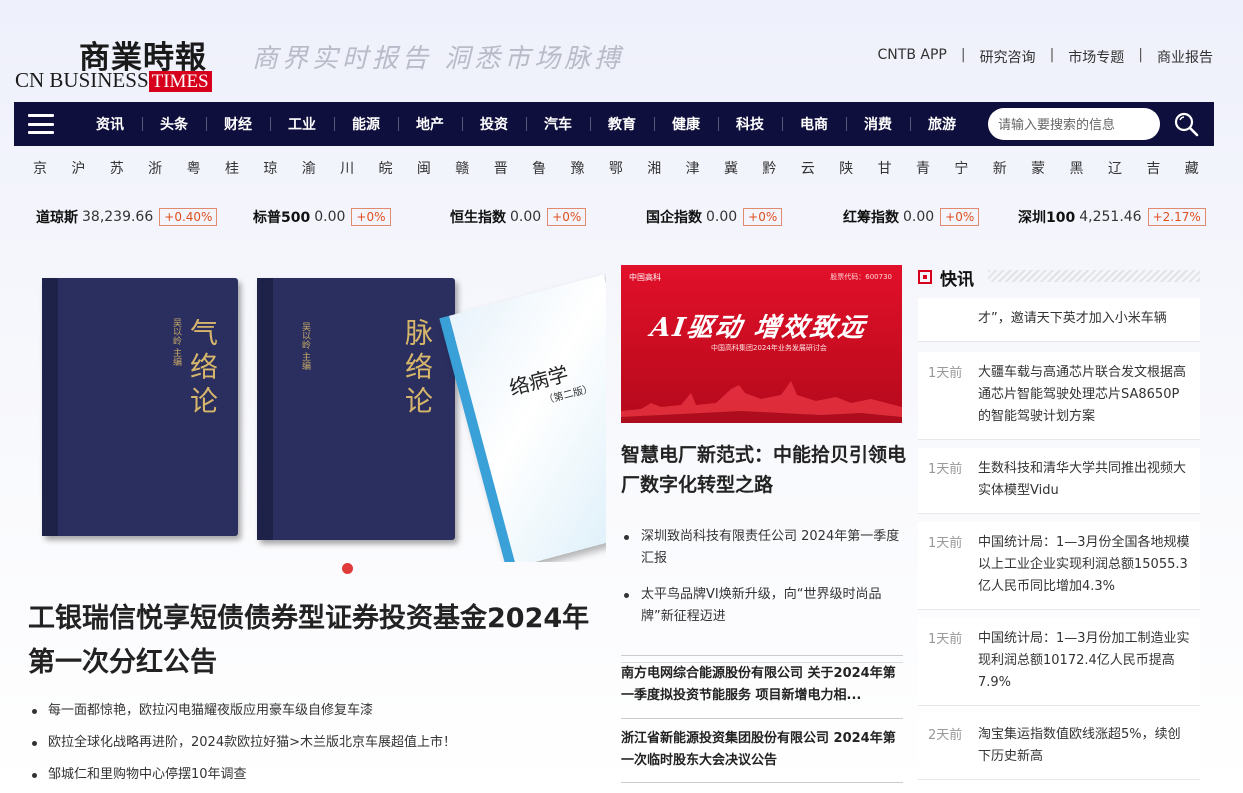  I want to click on province-link: 沪, so click(78, 168).